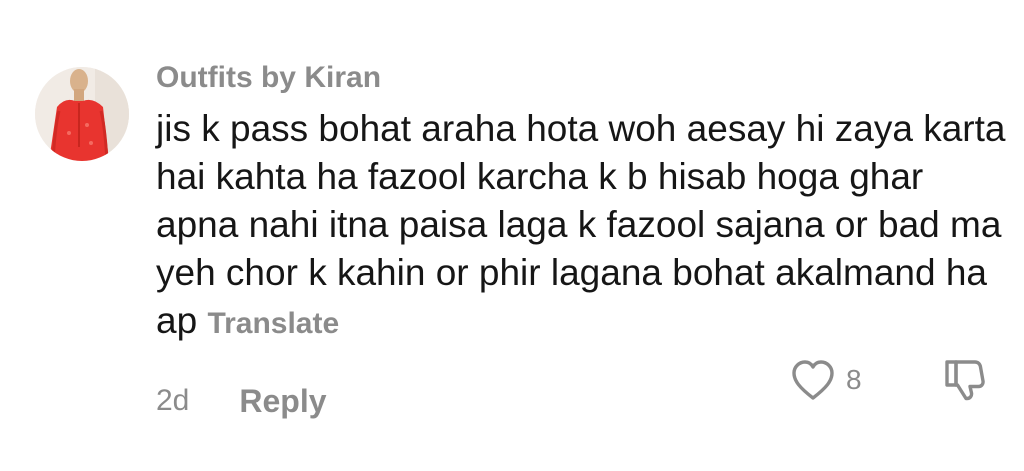 Image resolution: width=1024 pixels, height=471 pixels. Describe the element at coordinates (268, 78) in the screenshot. I see `username: Outfits by Kiran` at that location.